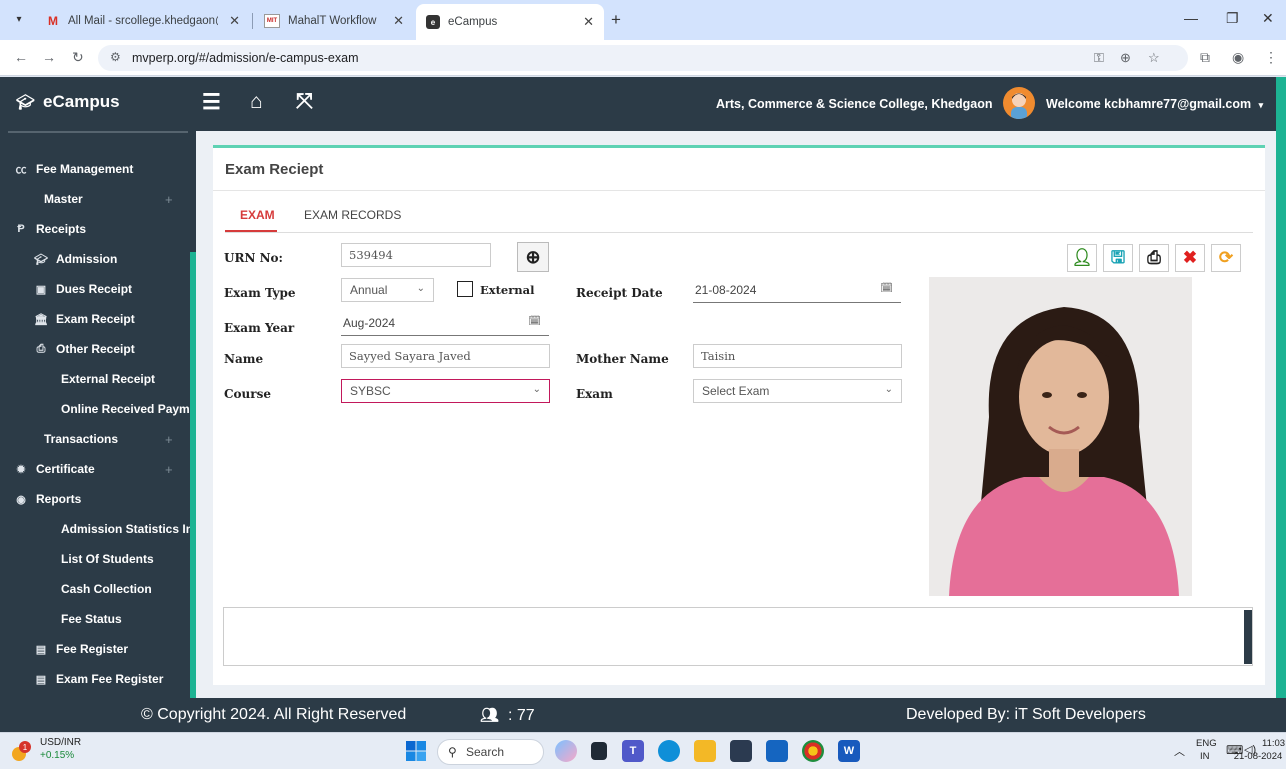 The width and height of the screenshot is (1286, 769). Describe the element at coordinates (143, 21) in the screenshot. I see `browser-tab-gmail: M All Mail - srcollege.khedgaon@ ✕` at that location.